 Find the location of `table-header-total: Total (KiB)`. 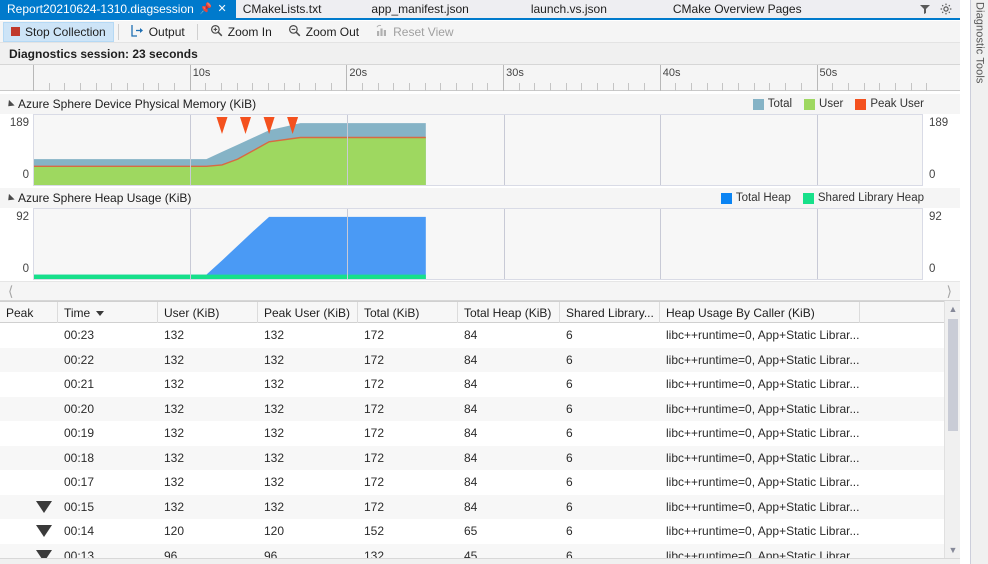

table-header-total: Total (KiB) is located at coordinates (408, 313).